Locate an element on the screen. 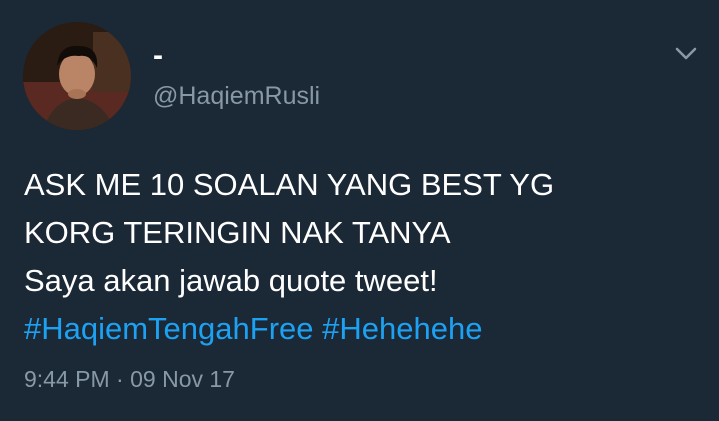  avatar is located at coordinates (77, 76).